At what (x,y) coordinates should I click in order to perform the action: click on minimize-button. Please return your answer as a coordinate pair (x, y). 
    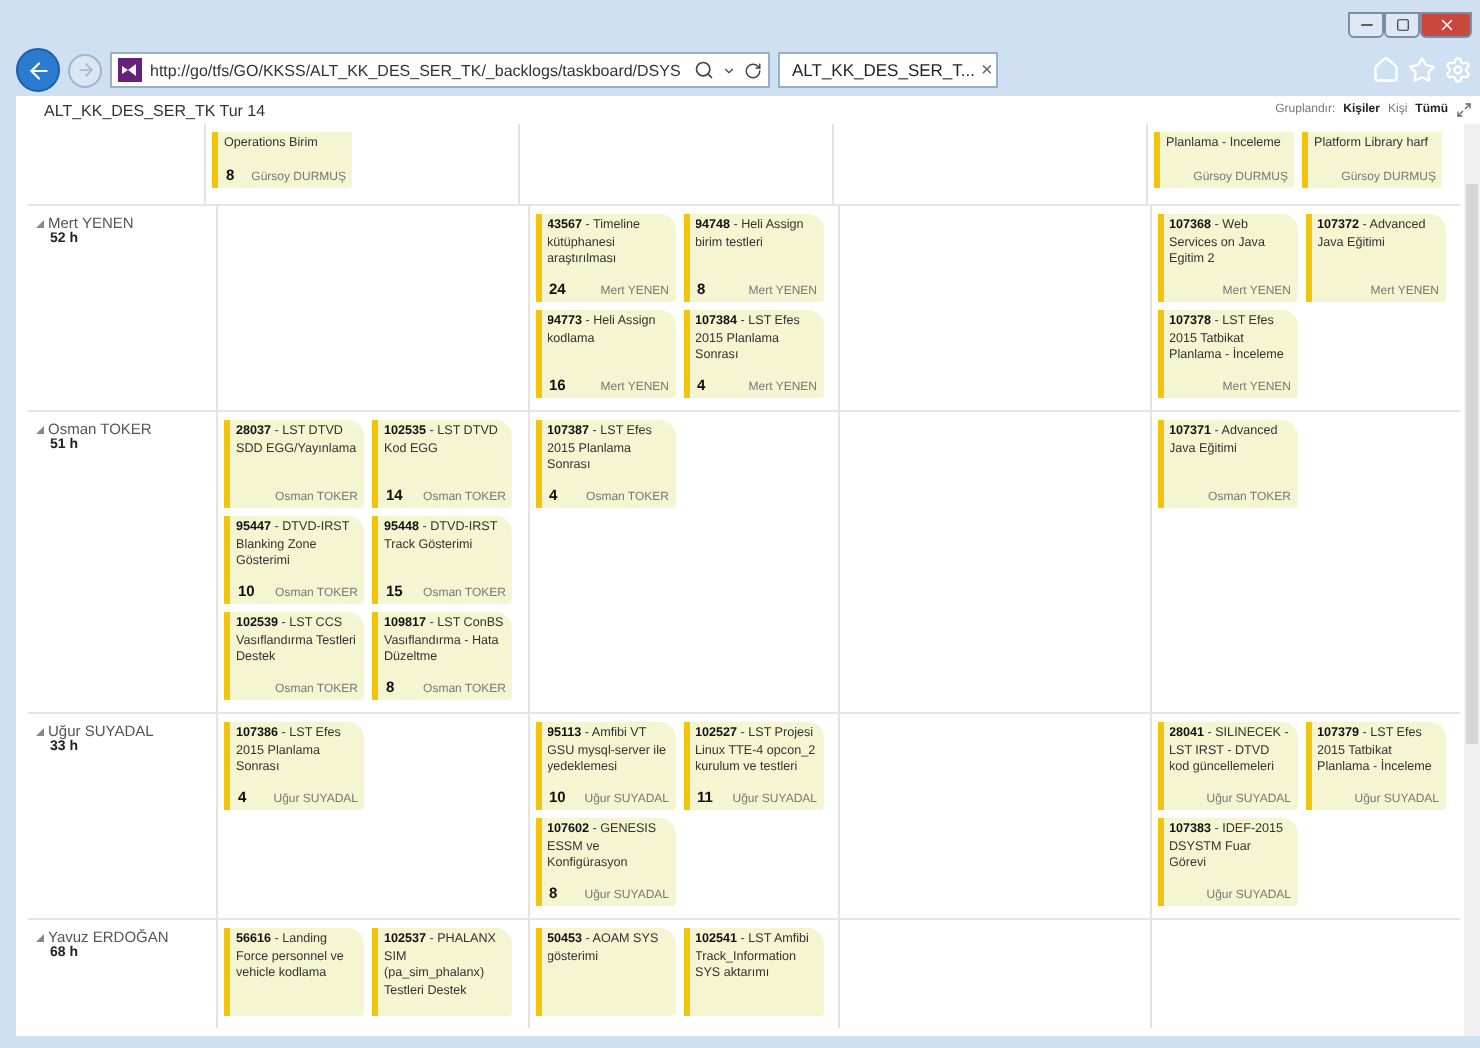
    Looking at the image, I should click on (1366, 25).